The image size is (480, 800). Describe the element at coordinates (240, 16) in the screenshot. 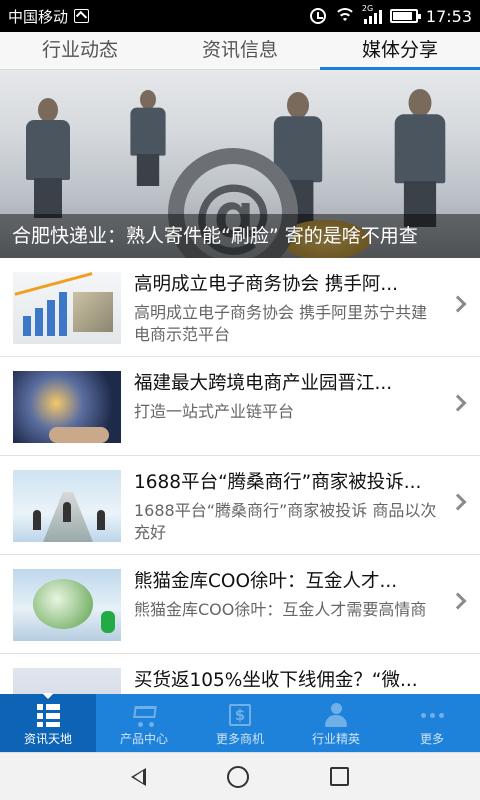

I see `status-bar: 中国移动 2G 17:53` at that location.